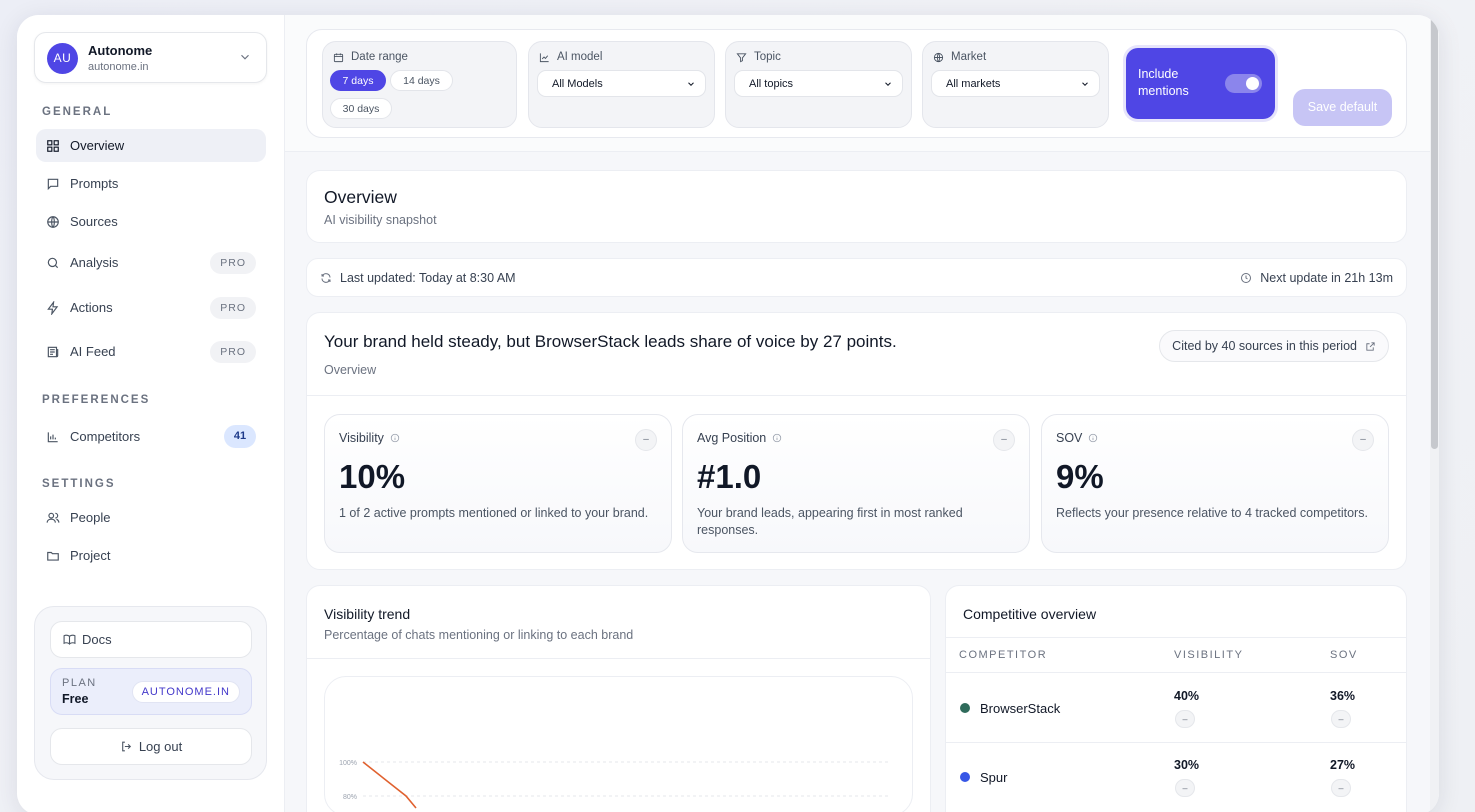 This screenshot has width=1475, height=812. Describe the element at coordinates (151, 639) in the screenshot. I see `docs-link: Docs` at that location.